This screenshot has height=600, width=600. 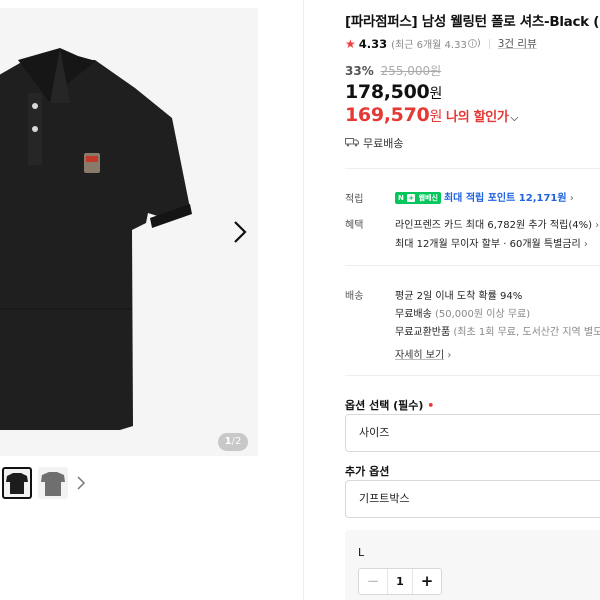 What do you see at coordinates (515, 118) in the screenshot?
I see `chevron-down-icon: ⌵` at bounding box center [515, 118].